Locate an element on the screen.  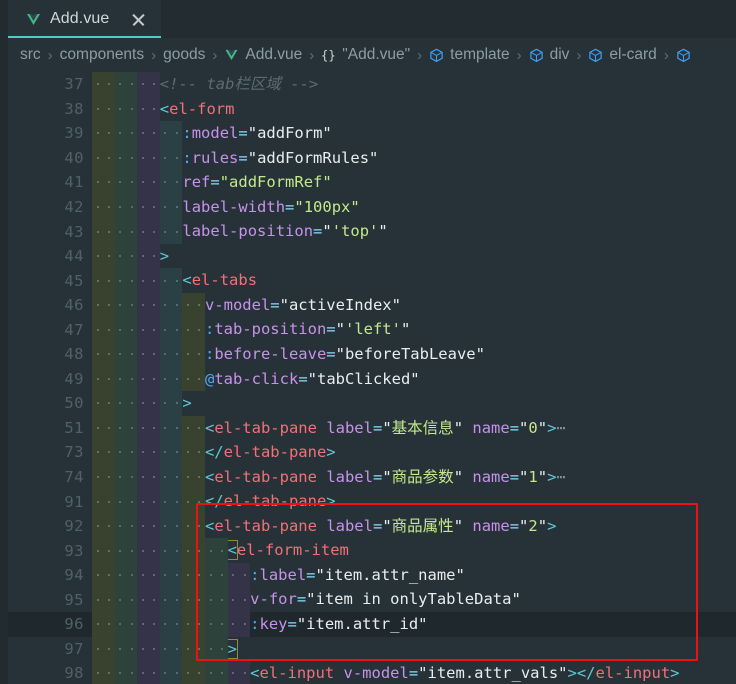
code-line: 74› <el-tab-pane label="商品参数" name="1">⋯ is located at coordinates (372, 477).